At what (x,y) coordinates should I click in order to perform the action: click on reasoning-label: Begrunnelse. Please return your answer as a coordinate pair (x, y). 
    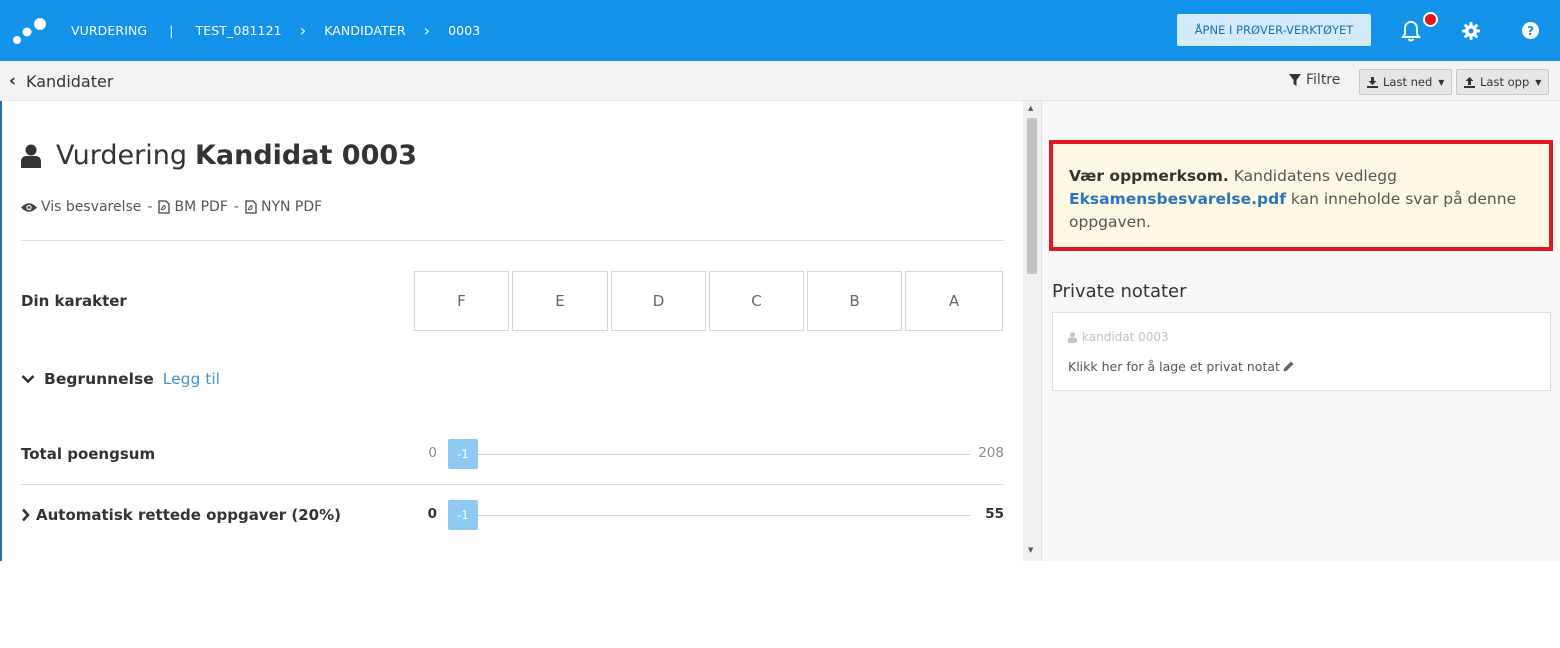
    Looking at the image, I should click on (99, 379).